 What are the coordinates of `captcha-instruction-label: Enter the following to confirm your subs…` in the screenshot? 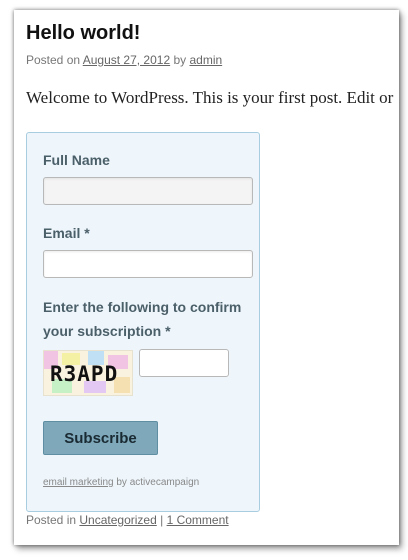 It's located at (142, 319).